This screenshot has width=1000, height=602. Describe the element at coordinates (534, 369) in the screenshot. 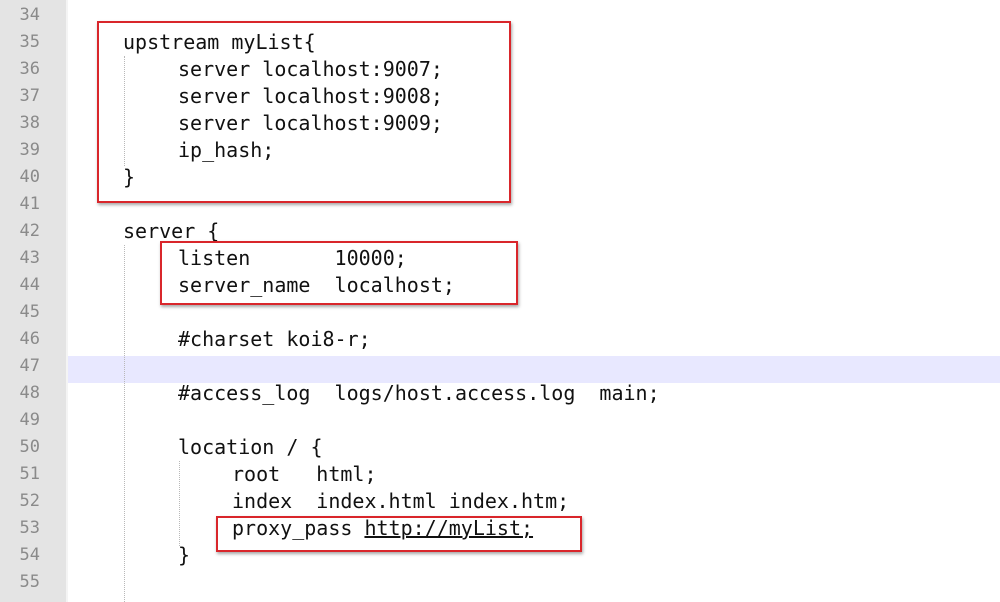

I see `current-line-highlight` at that location.